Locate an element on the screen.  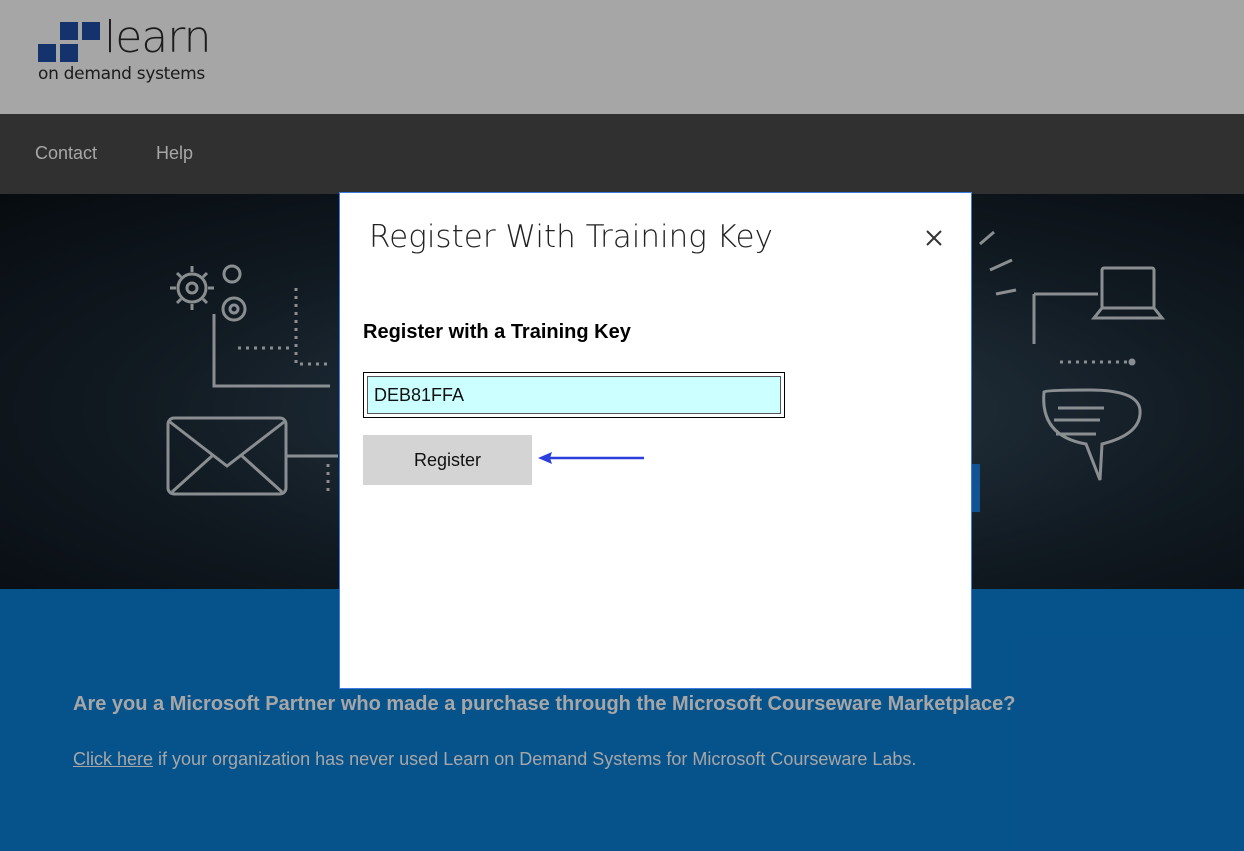
close-icon is located at coordinates (934, 238).